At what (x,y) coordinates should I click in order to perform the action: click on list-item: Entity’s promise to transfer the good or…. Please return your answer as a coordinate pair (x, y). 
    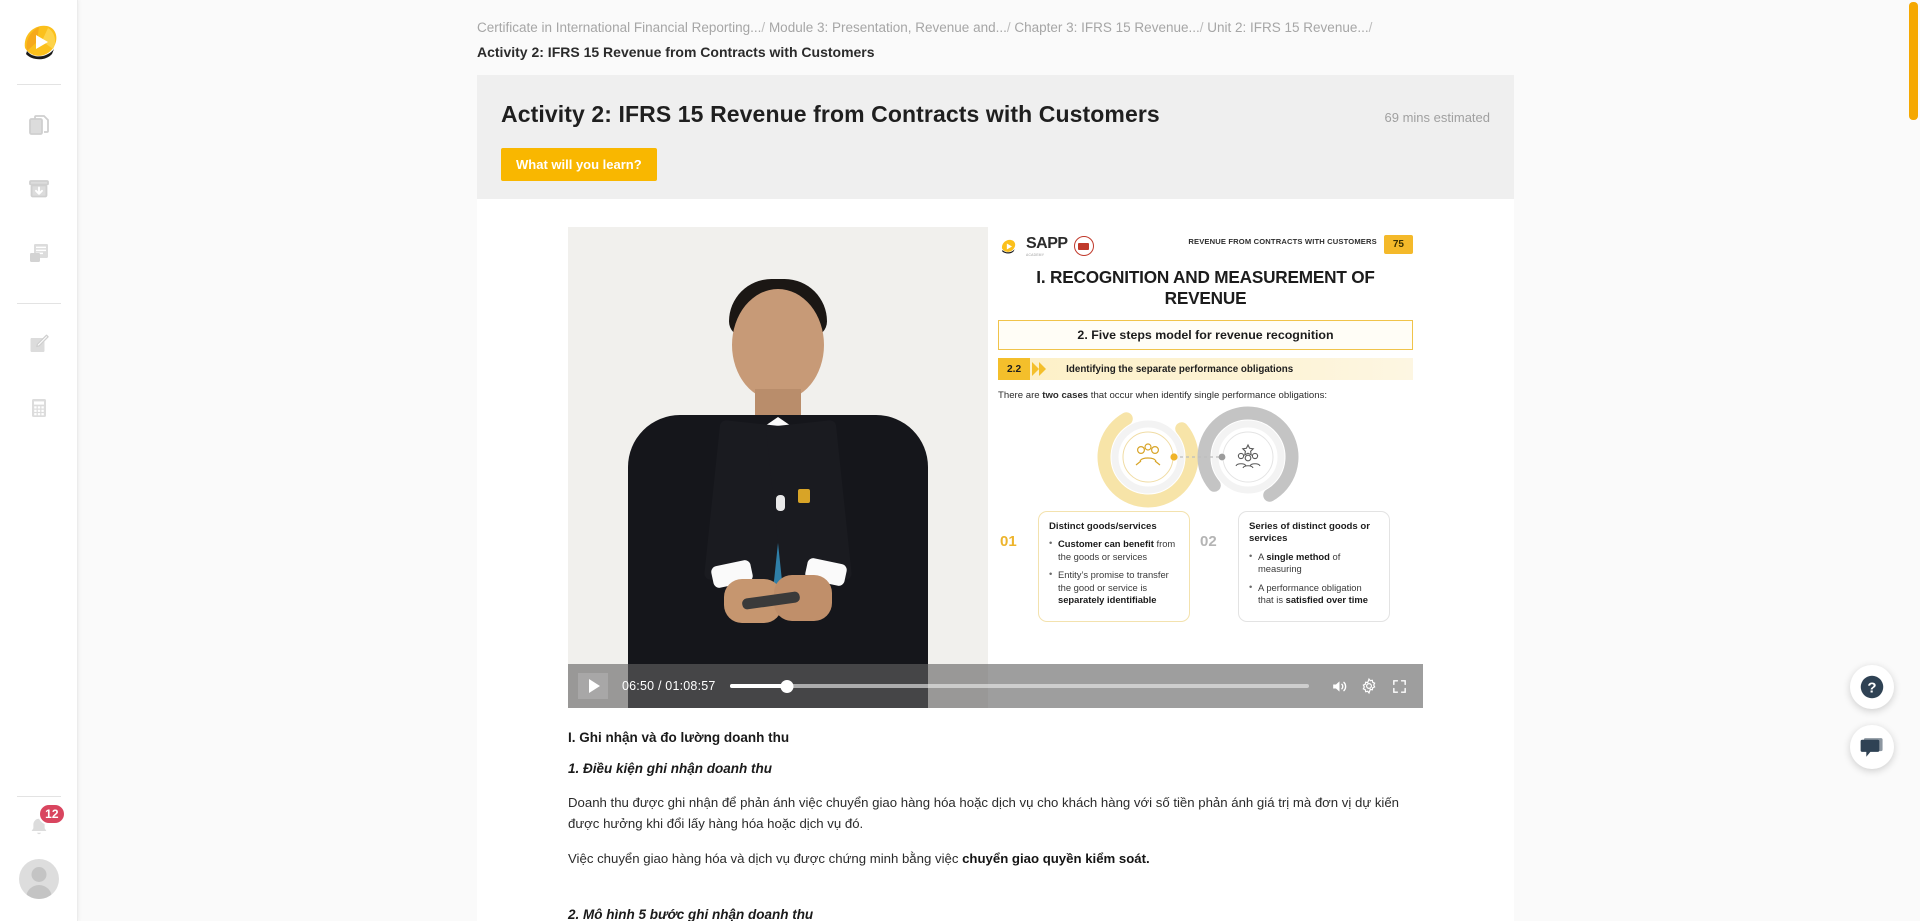
    Looking at the image, I should click on (1114, 587).